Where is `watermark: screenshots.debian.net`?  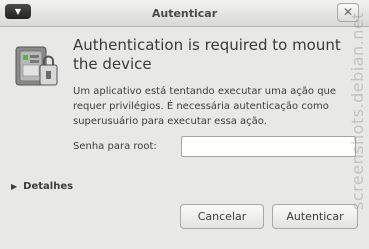 watermark: screenshots.debian.net is located at coordinates (357, 111).